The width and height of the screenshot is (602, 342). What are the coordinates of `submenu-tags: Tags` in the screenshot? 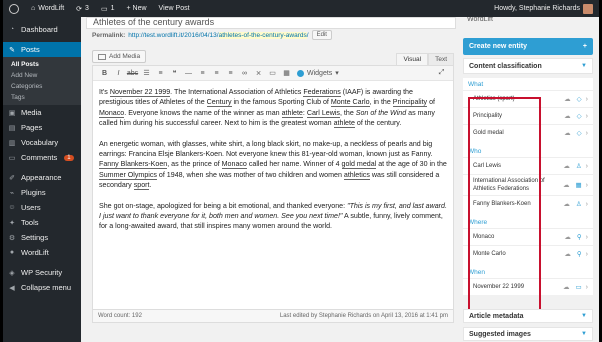 It's located at (42, 97).